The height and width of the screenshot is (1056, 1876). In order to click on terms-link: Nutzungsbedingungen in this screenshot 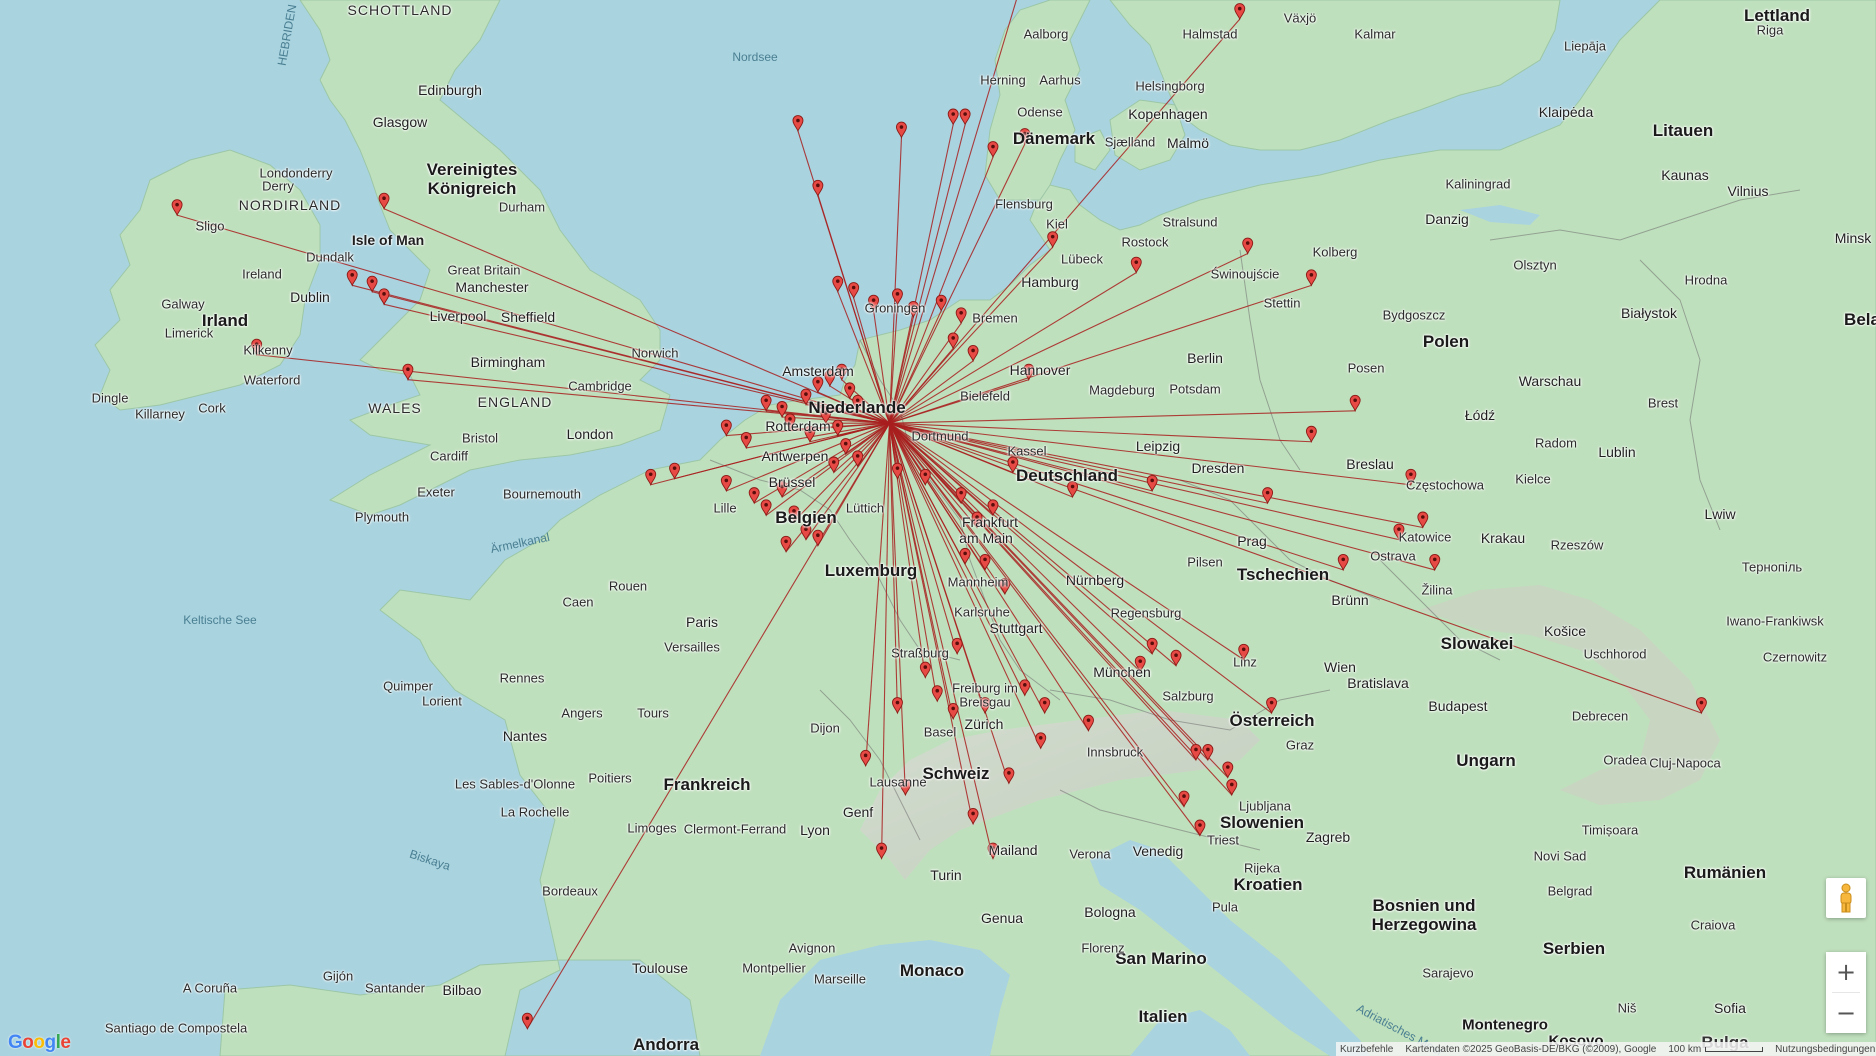, I will do `click(1825, 1049)`.